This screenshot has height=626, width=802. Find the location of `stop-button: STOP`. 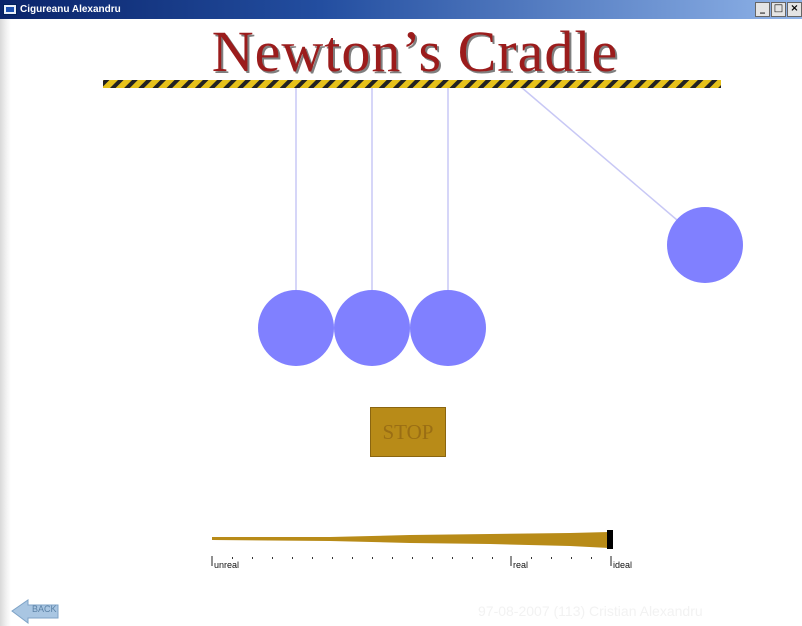

stop-button: STOP is located at coordinates (408, 432).